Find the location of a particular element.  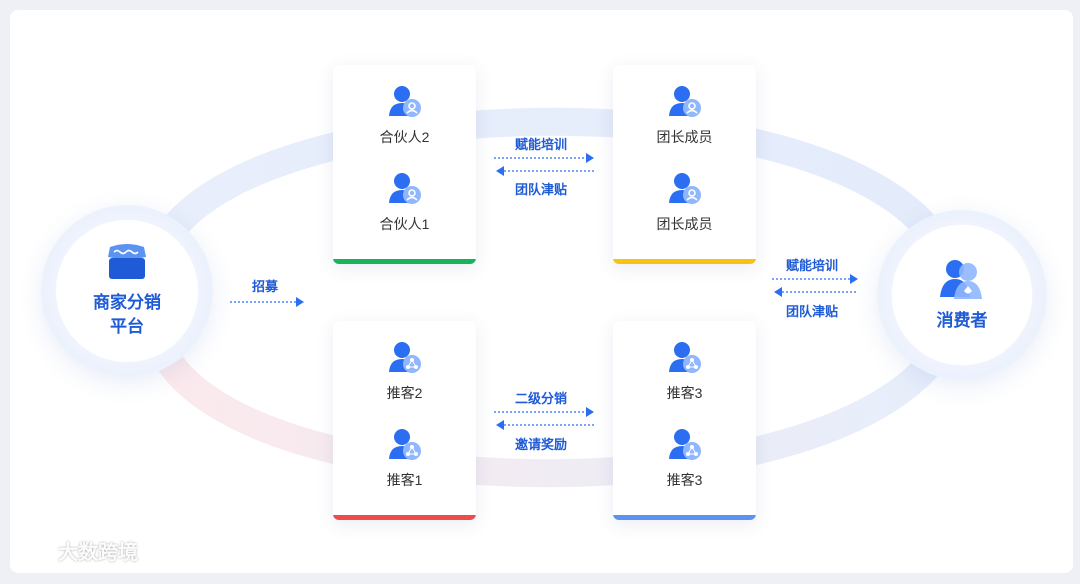

member-item: 合伙人2 is located at coordinates (404, 115).